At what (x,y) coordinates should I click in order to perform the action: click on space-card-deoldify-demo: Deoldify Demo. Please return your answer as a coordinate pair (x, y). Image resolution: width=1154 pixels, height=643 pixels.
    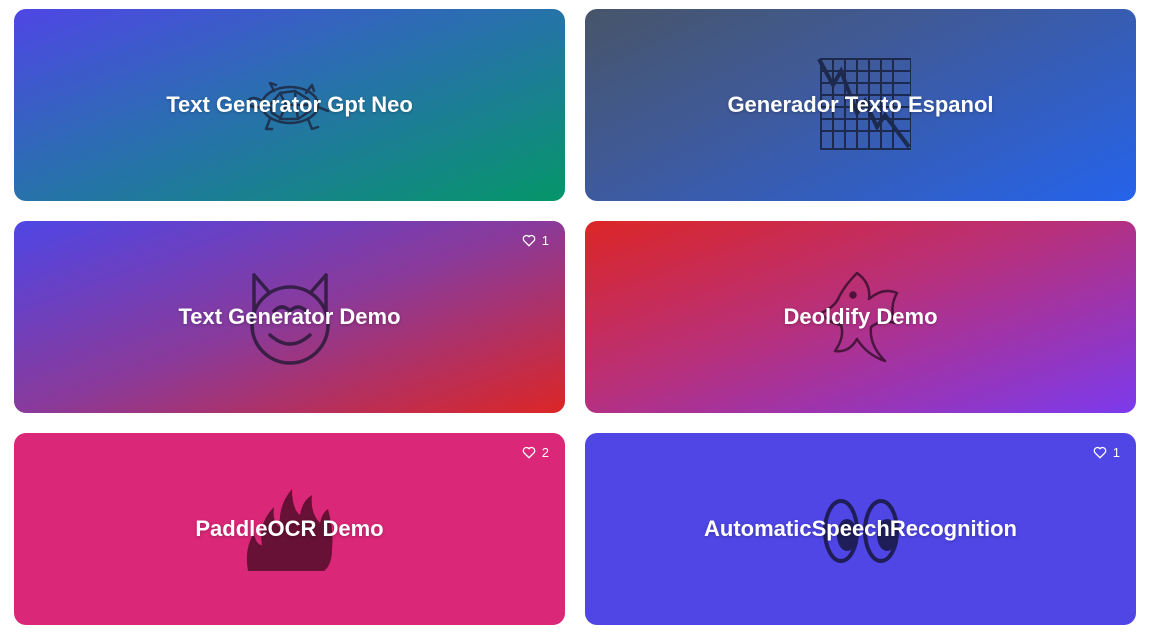
    Looking at the image, I should click on (860, 317).